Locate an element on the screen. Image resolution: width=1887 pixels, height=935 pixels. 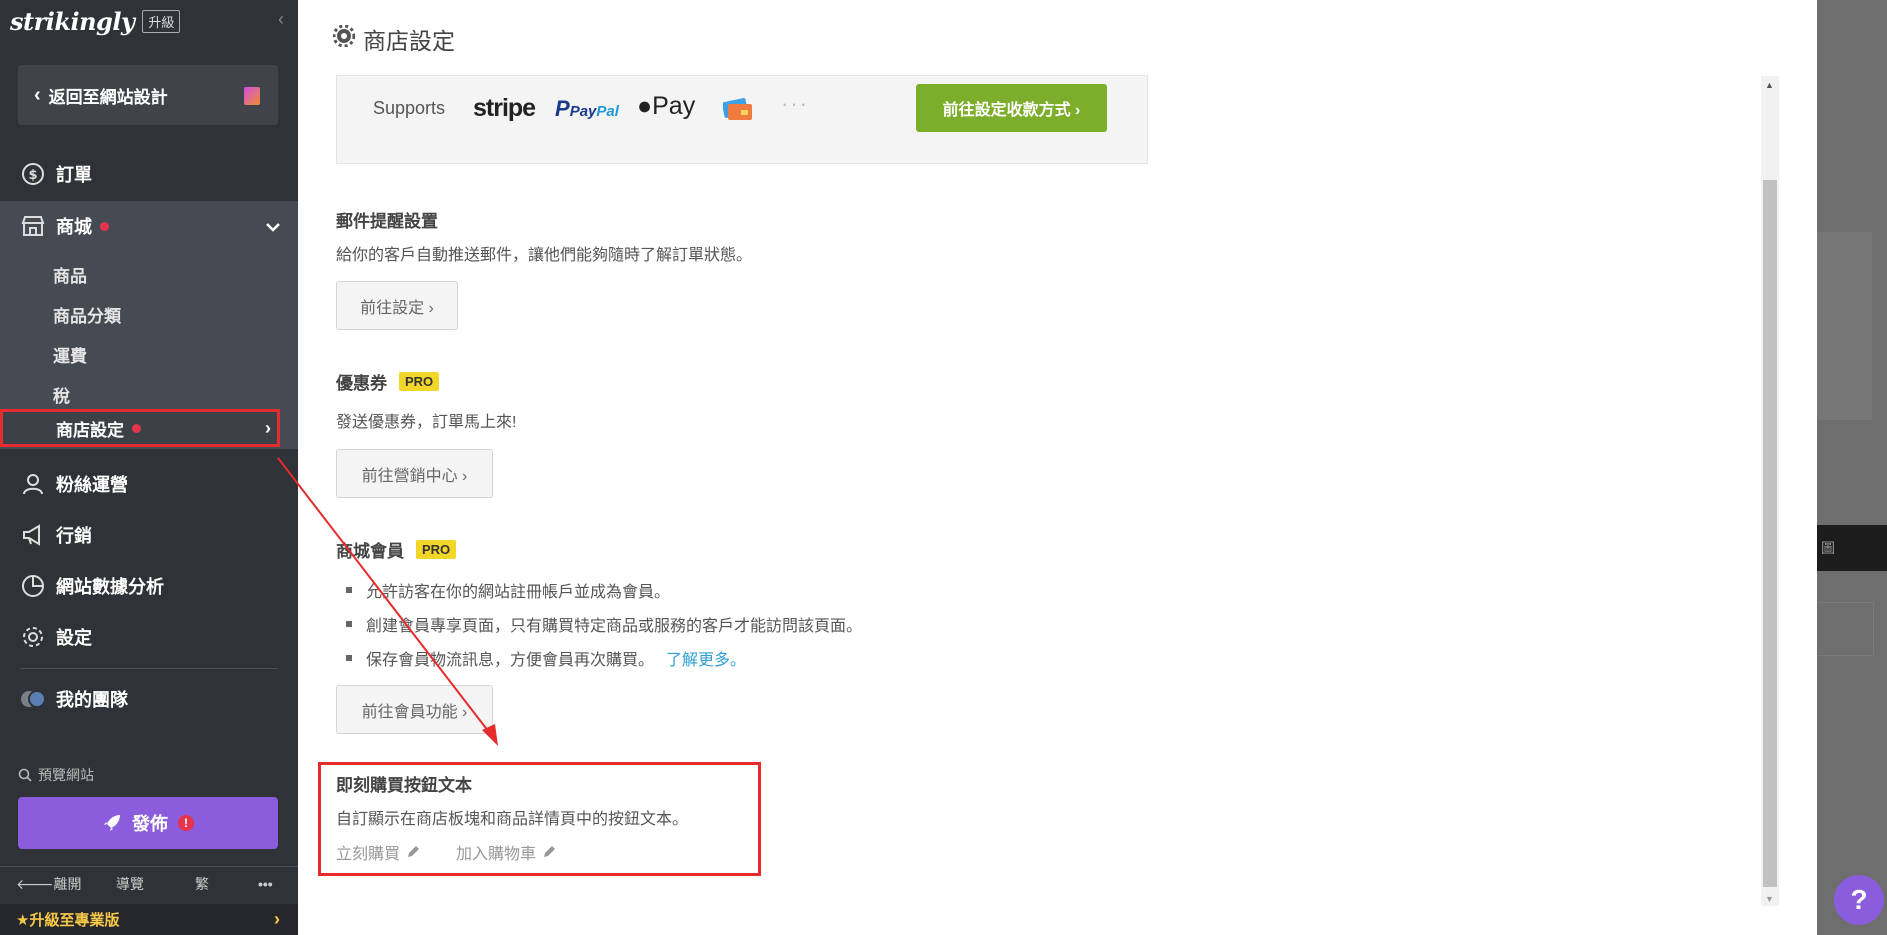
collapse-sidebar-icon: ‹ is located at coordinates (281, 19).